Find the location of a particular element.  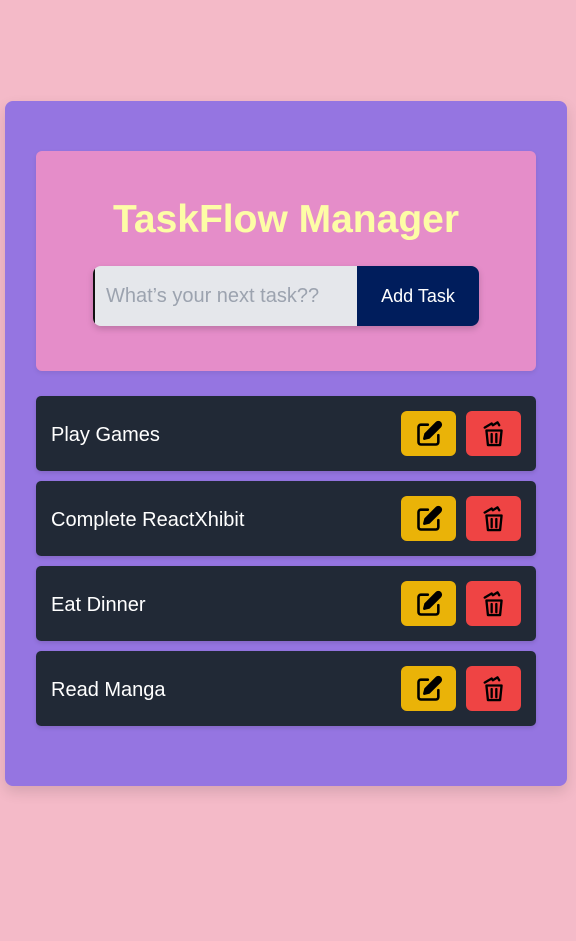

task-input is located at coordinates (225, 296).